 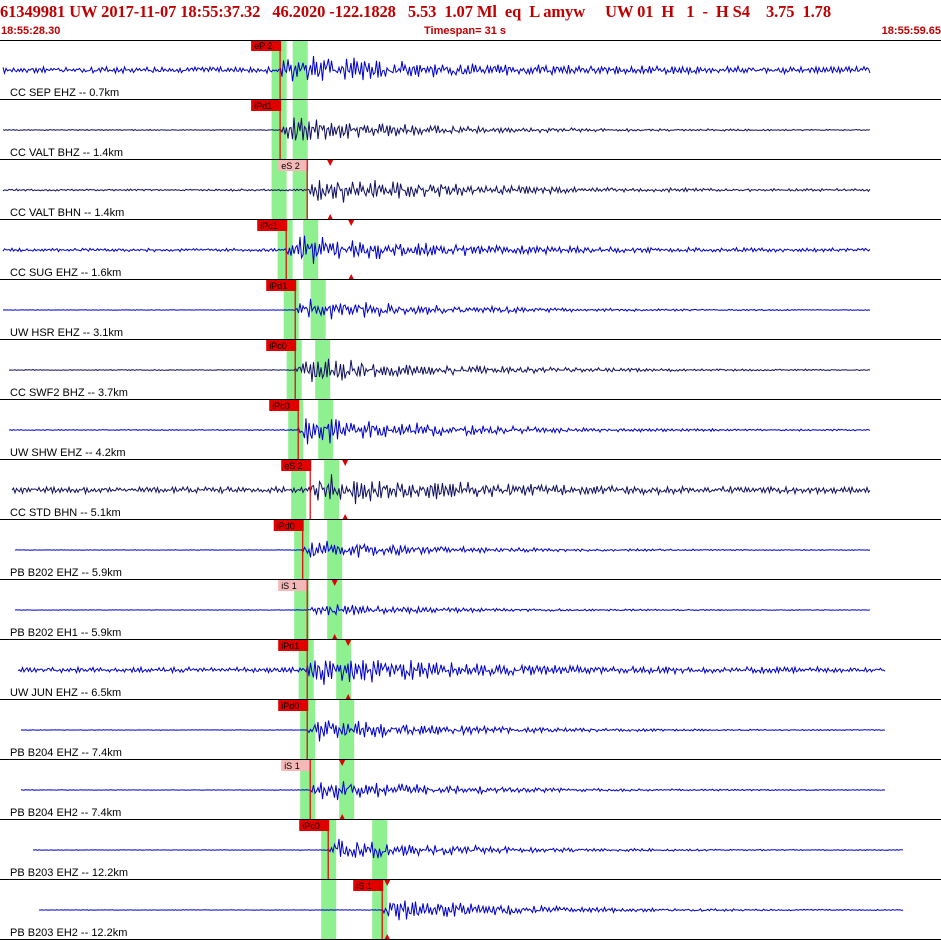 I want to click on trace-label: CC SWF2 BHZ -- 3.7km, so click(x=69, y=393).